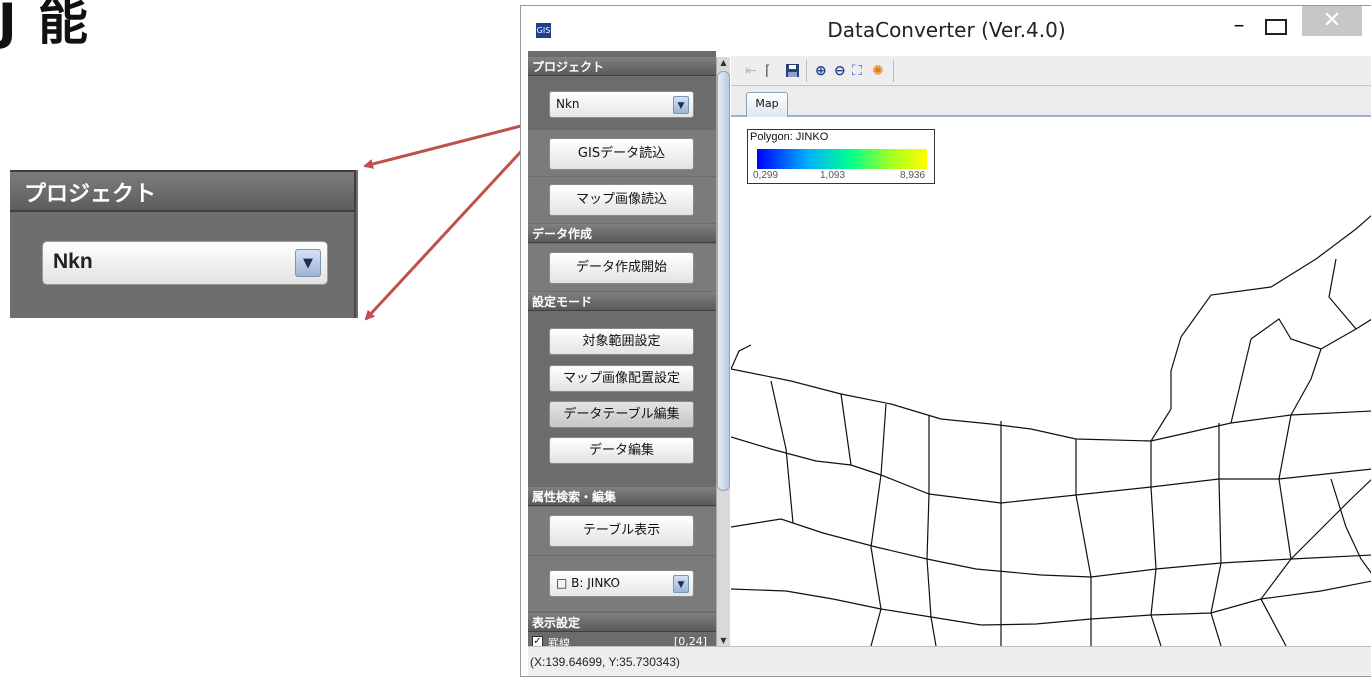  What do you see at coordinates (789, 137) in the screenshot?
I see `legend-title: Polygon: JINKO` at bounding box center [789, 137].